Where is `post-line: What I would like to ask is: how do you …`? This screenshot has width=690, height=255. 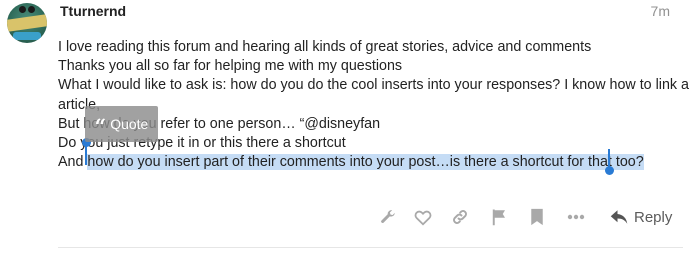
post-line: What I would like to ask is: how do you … is located at coordinates (374, 85).